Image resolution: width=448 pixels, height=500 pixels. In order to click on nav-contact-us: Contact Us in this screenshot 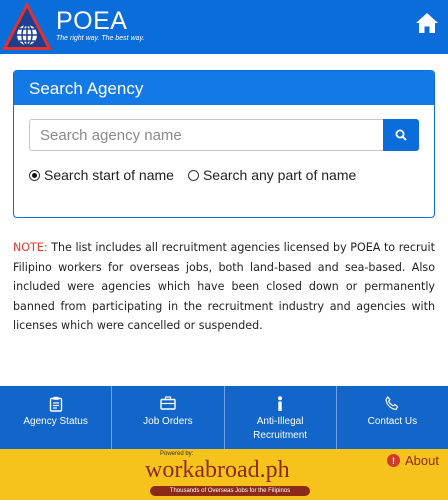, I will do `click(392, 417)`.